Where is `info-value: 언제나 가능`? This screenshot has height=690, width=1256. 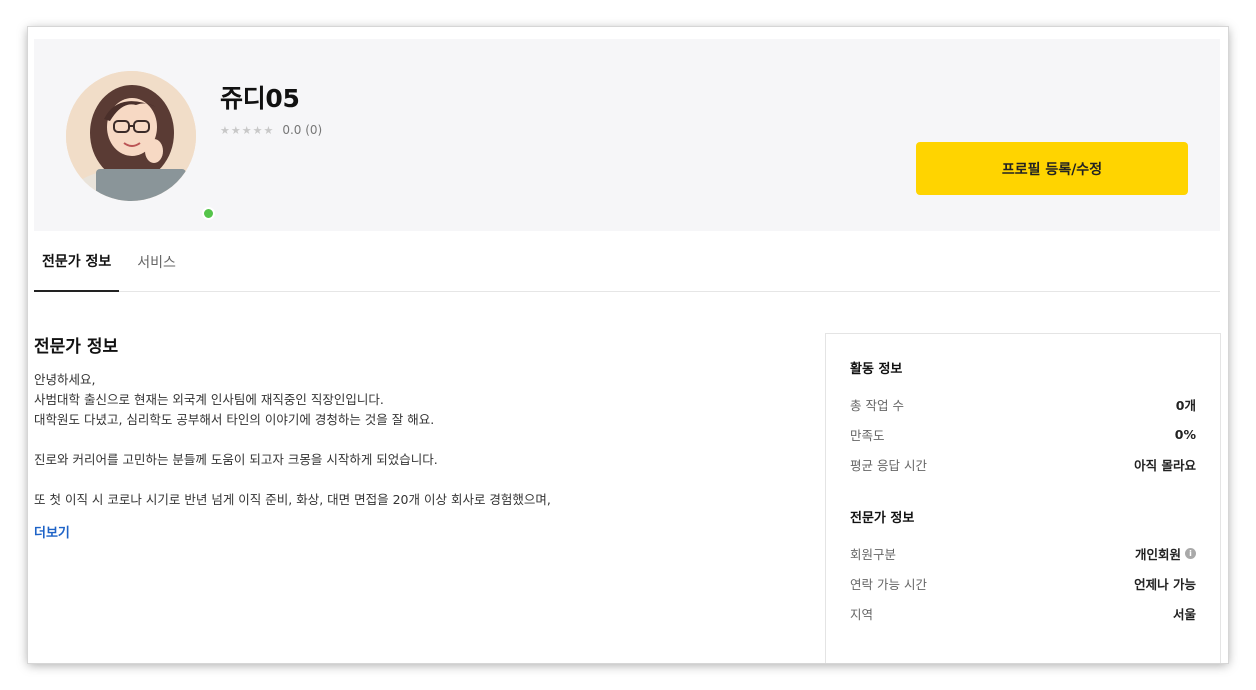 info-value: 언제나 가능 is located at coordinates (1165, 584).